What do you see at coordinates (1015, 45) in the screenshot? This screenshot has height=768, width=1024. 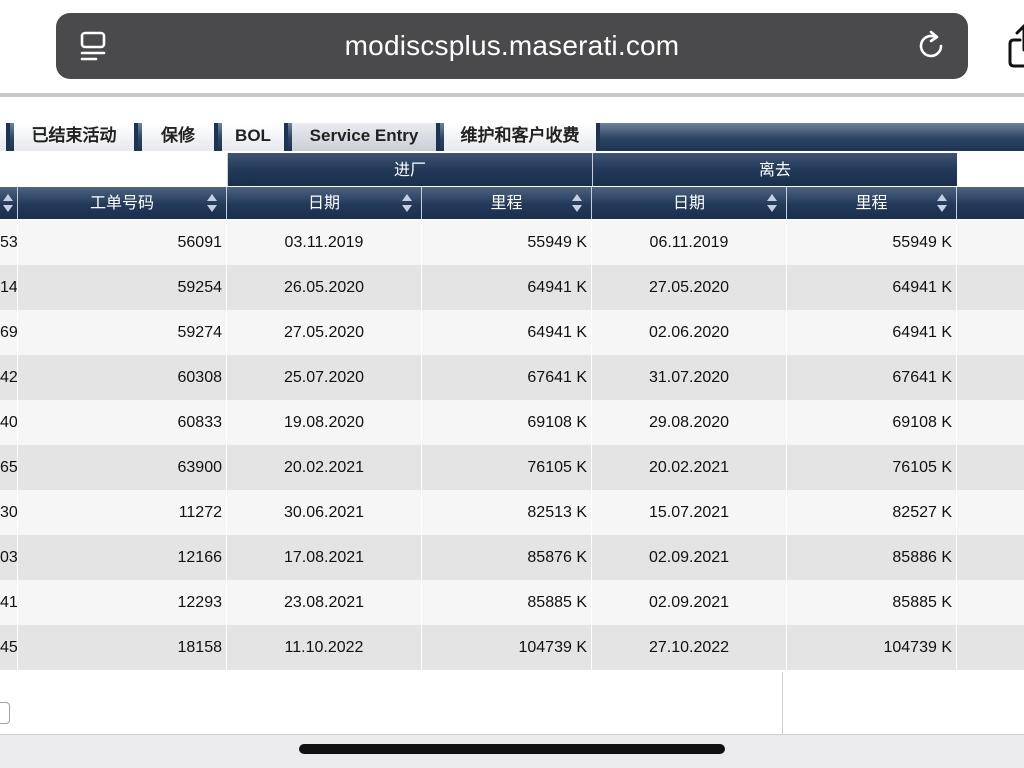 I see `share-icon` at bounding box center [1015, 45].